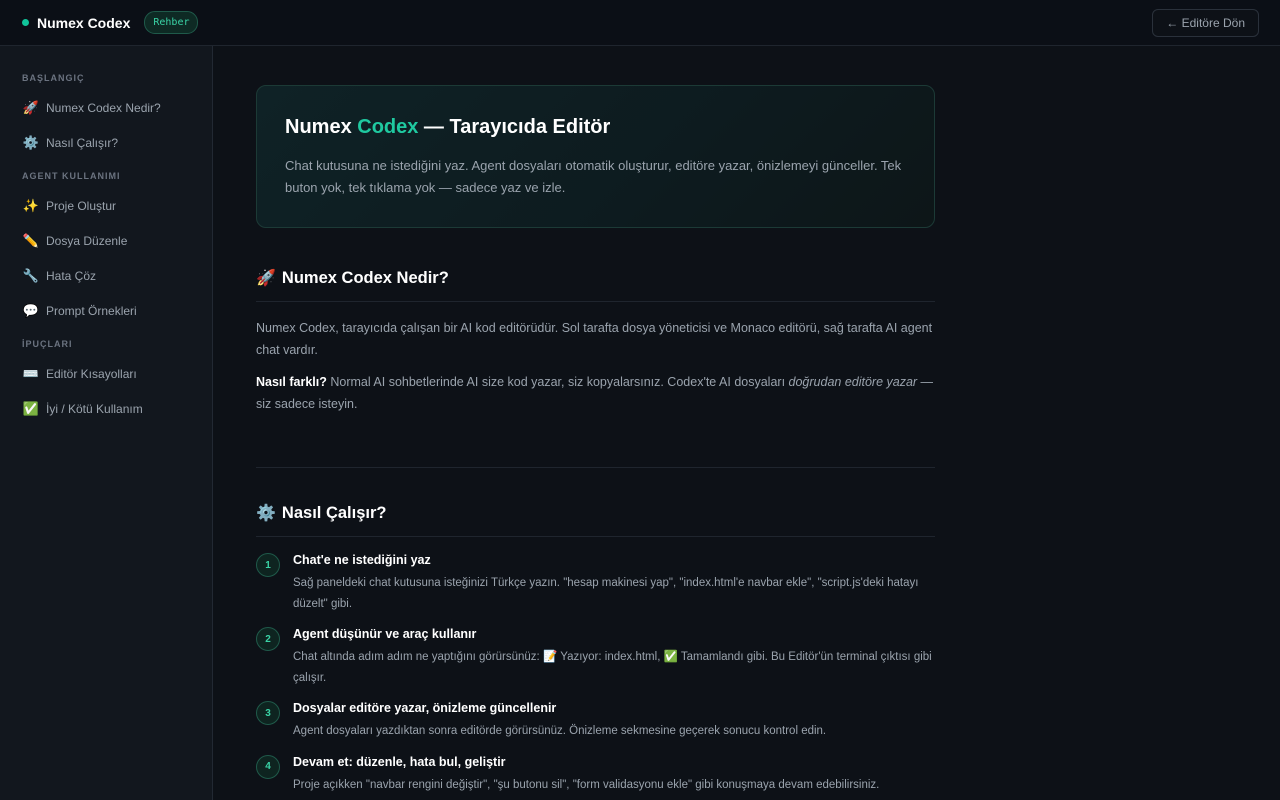 The width and height of the screenshot is (1280, 800). Describe the element at coordinates (268, 713) in the screenshot. I see `step-number: 3` at that location.